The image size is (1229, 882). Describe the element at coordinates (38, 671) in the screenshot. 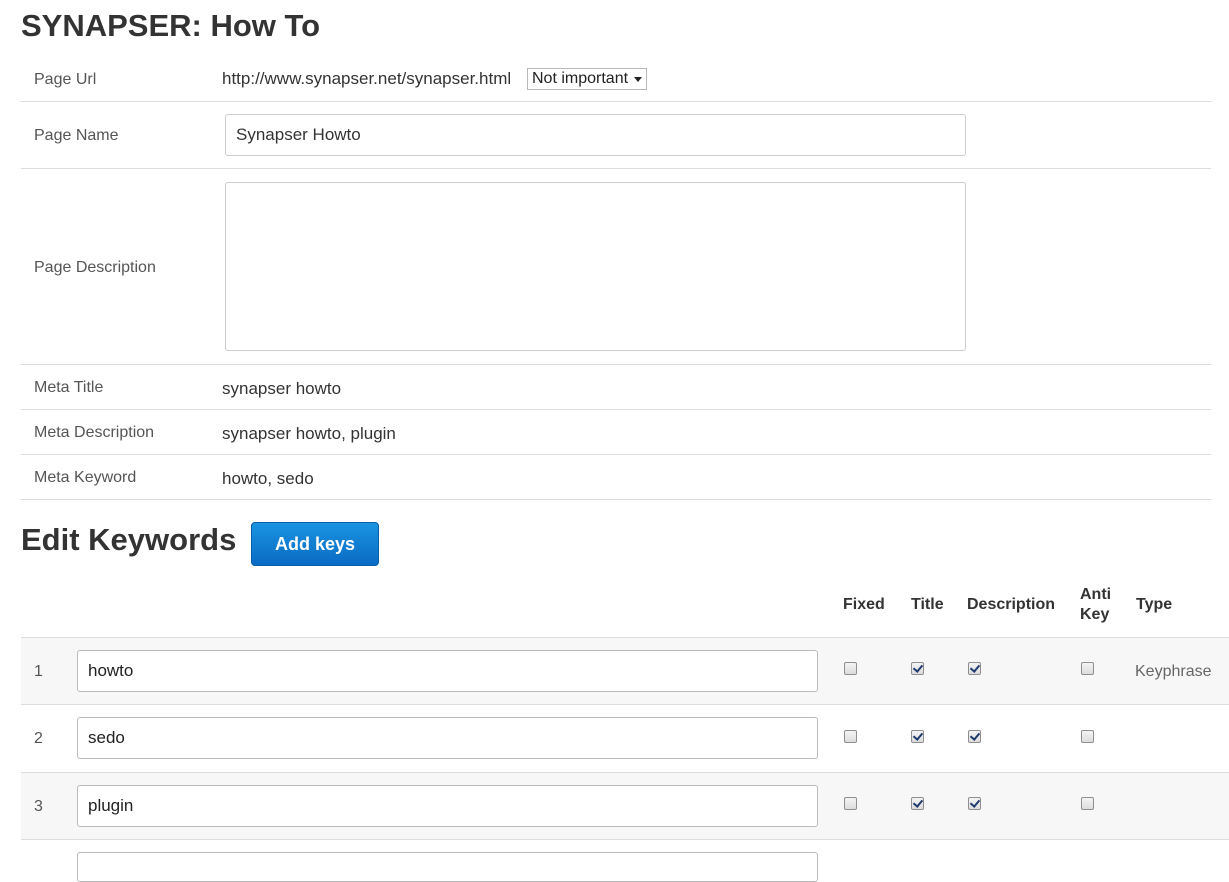

I see `keyword-row-number: 1` at that location.